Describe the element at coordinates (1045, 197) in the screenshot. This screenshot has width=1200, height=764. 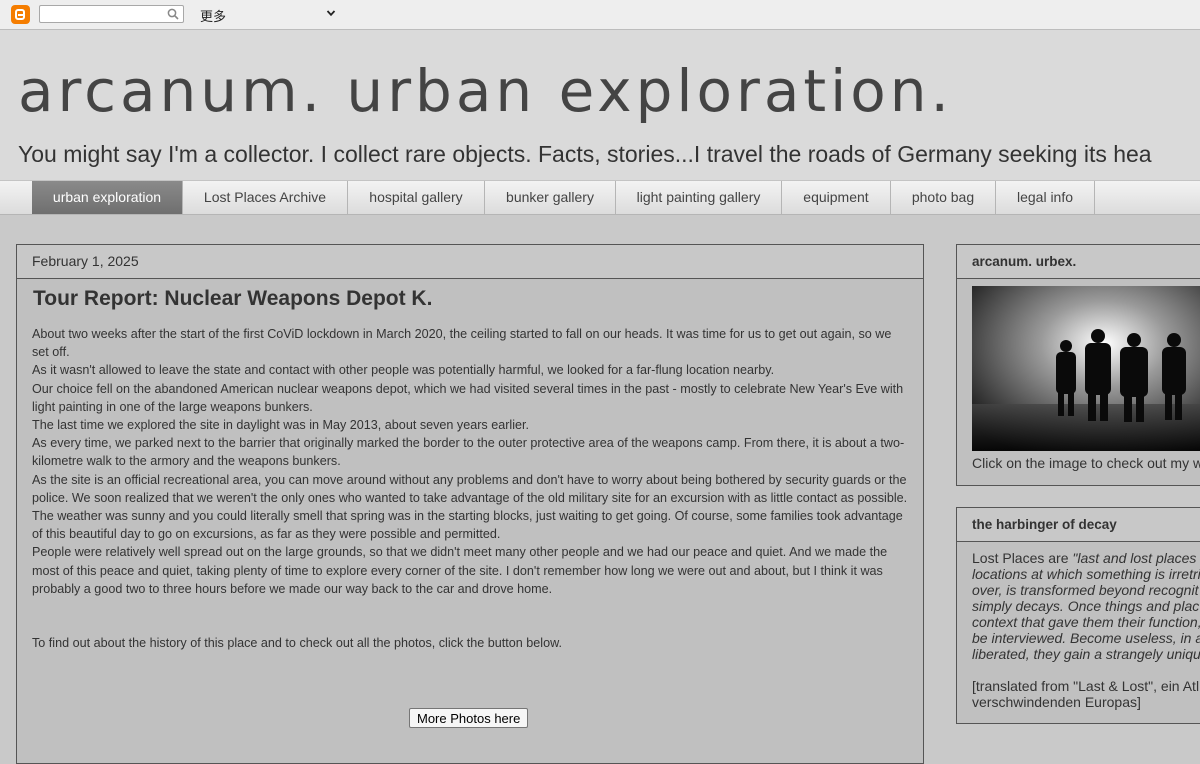
I see `tab-legal-info: legal info` at that location.